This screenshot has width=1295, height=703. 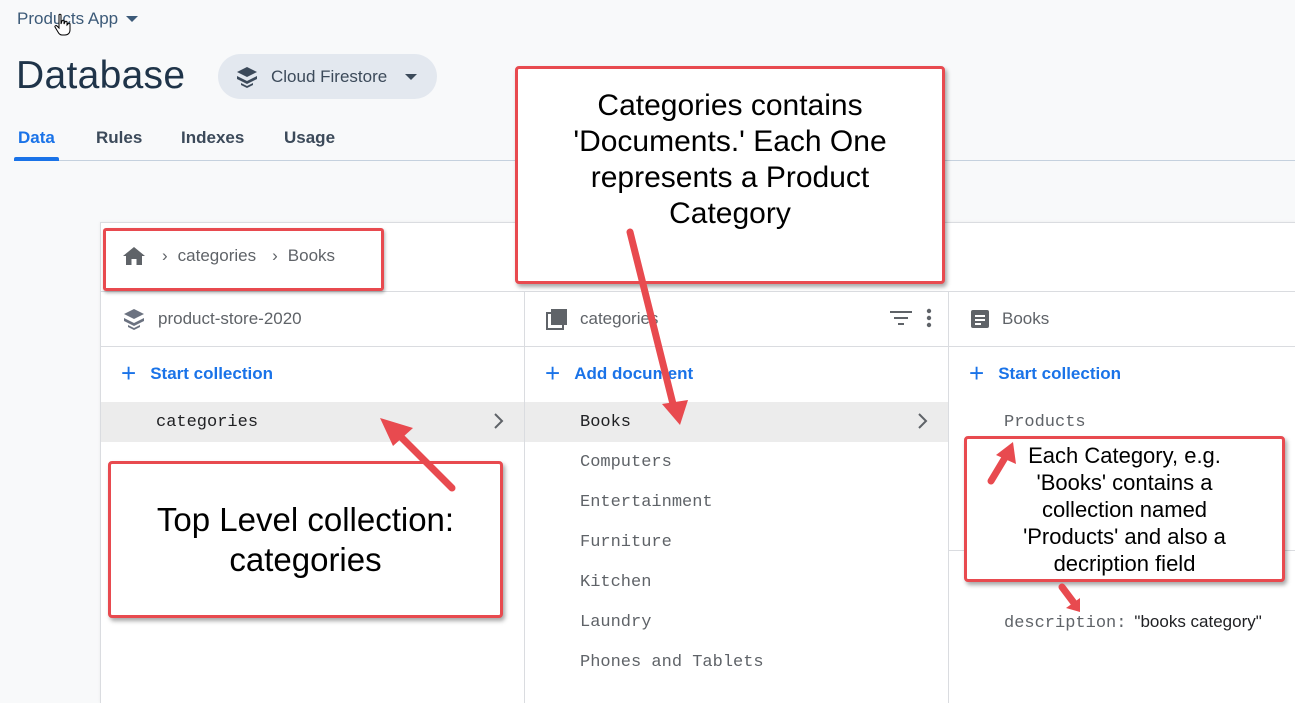 What do you see at coordinates (998, 468) in the screenshot?
I see `arrow-to-products` at bounding box center [998, 468].